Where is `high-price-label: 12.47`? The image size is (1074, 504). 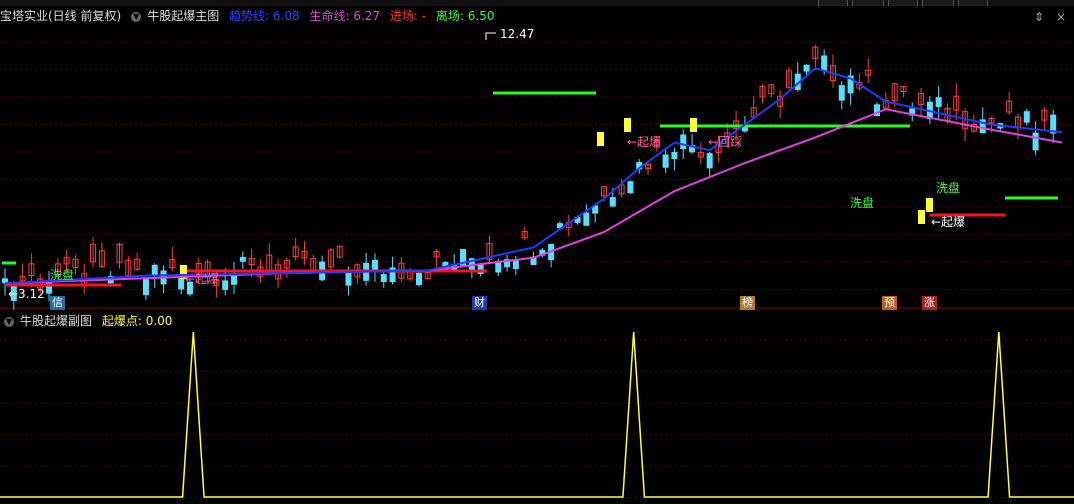
high-price-label: 12.47 is located at coordinates (517, 34).